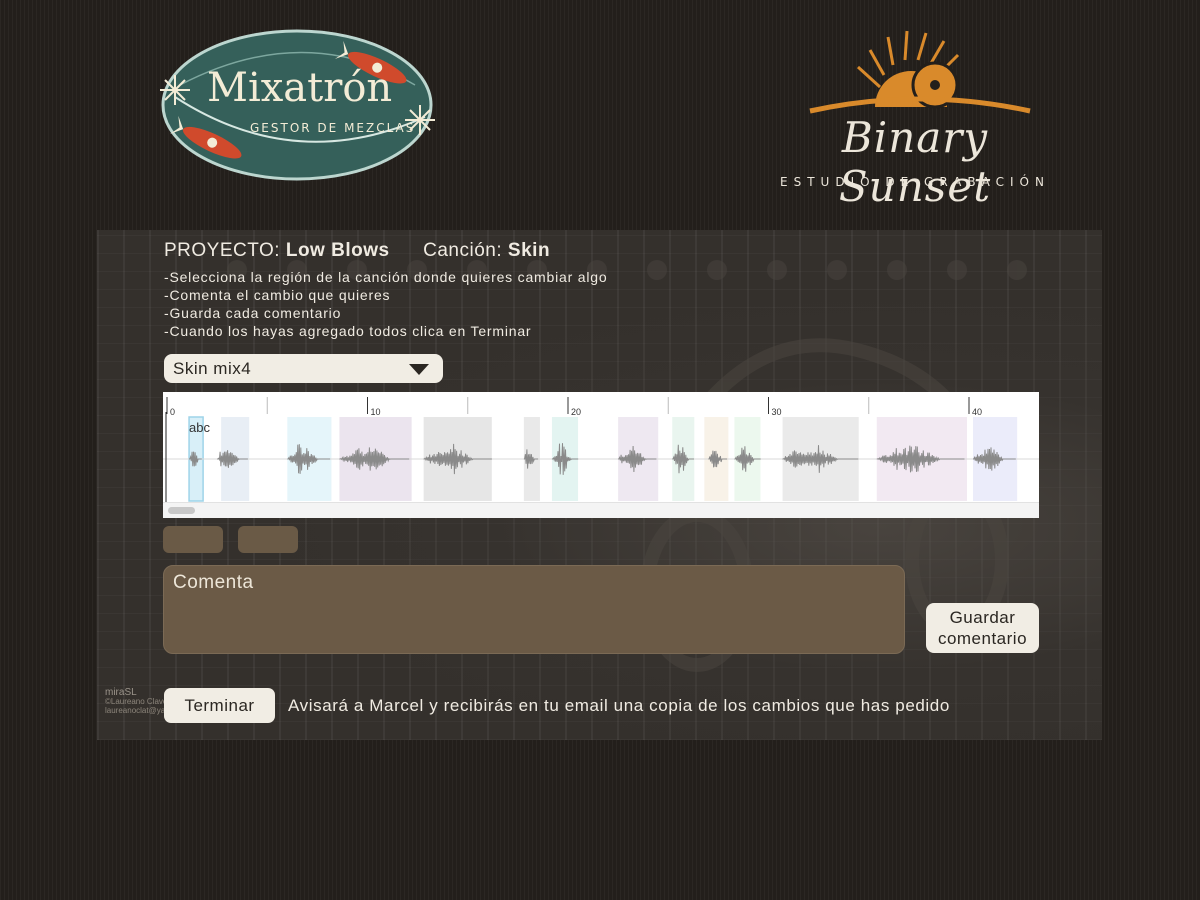 This screenshot has height=900, width=1200. What do you see at coordinates (982, 638) in the screenshot?
I see `save-comment-label-line2: comentario` at bounding box center [982, 638].